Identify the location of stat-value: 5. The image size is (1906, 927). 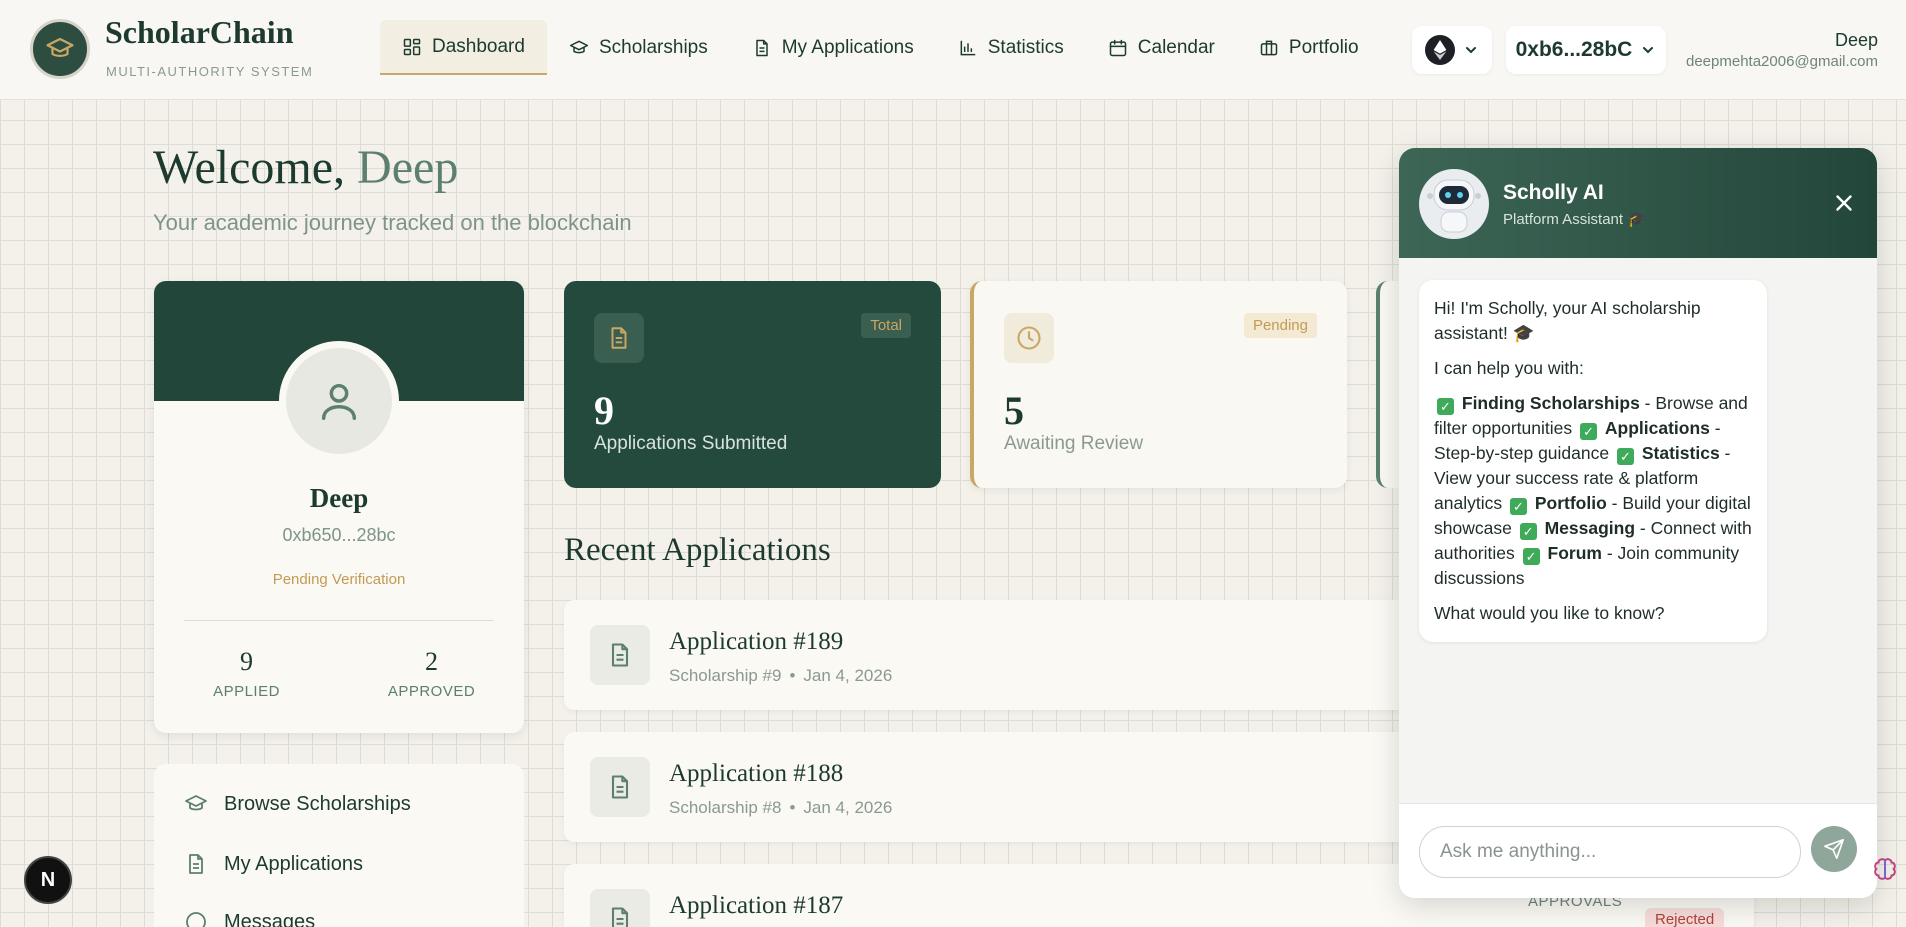
(1014, 410).